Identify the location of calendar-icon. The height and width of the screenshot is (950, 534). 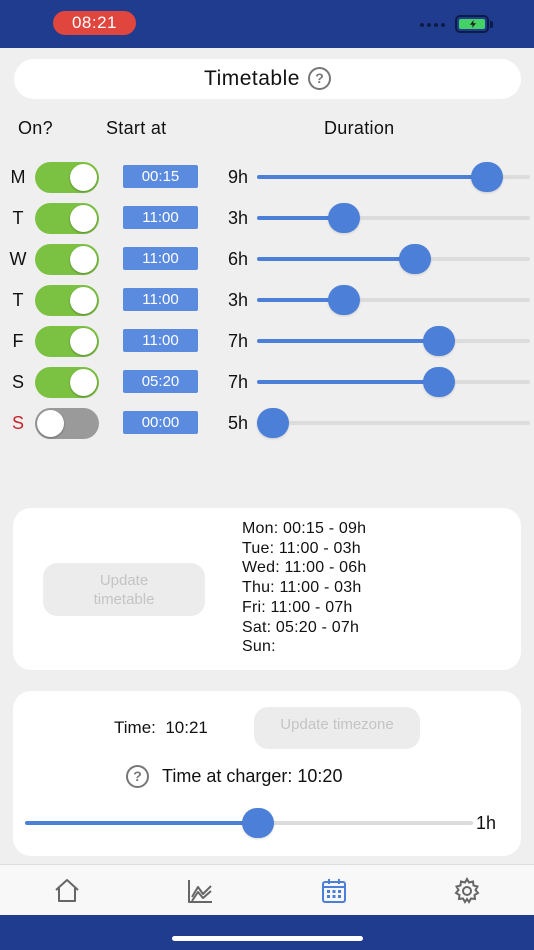
(334, 891).